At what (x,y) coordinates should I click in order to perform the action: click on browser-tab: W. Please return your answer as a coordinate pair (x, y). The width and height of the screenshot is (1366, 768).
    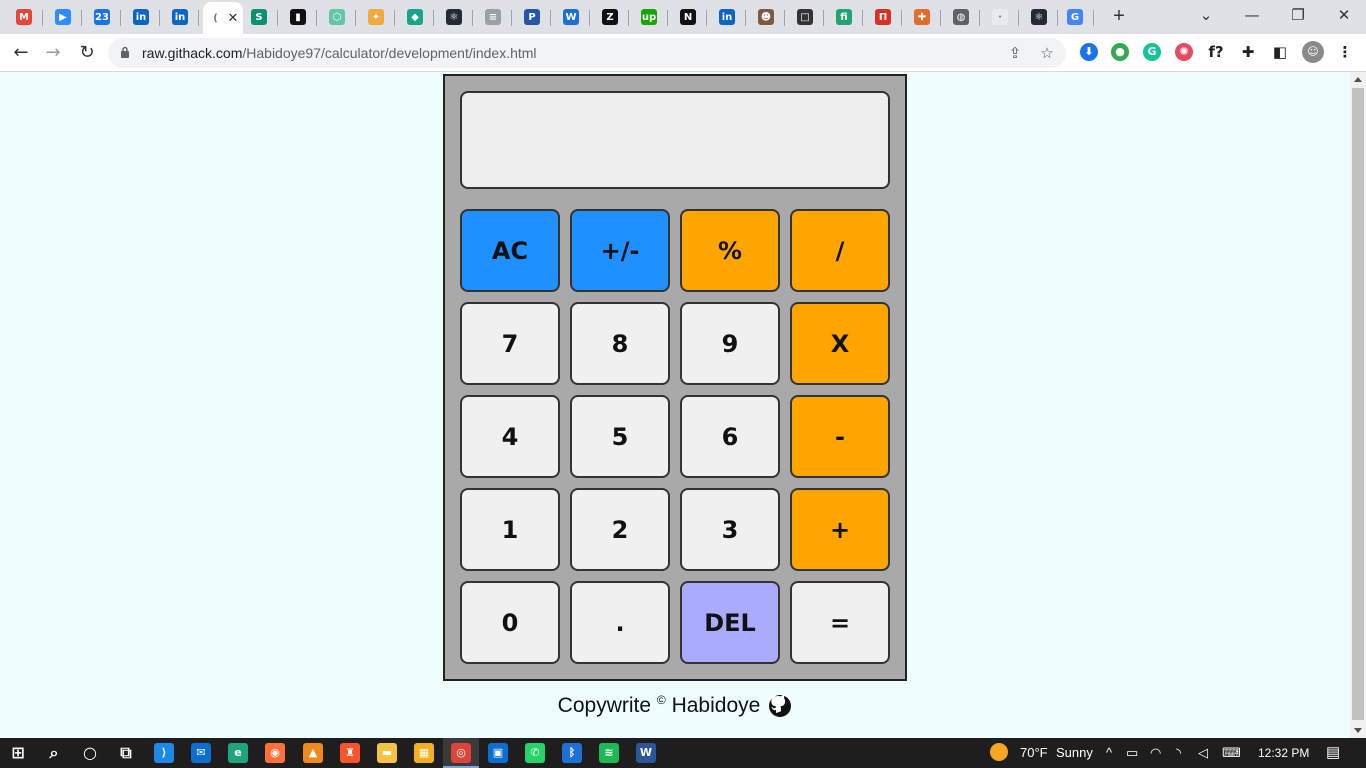
    Looking at the image, I should click on (571, 17).